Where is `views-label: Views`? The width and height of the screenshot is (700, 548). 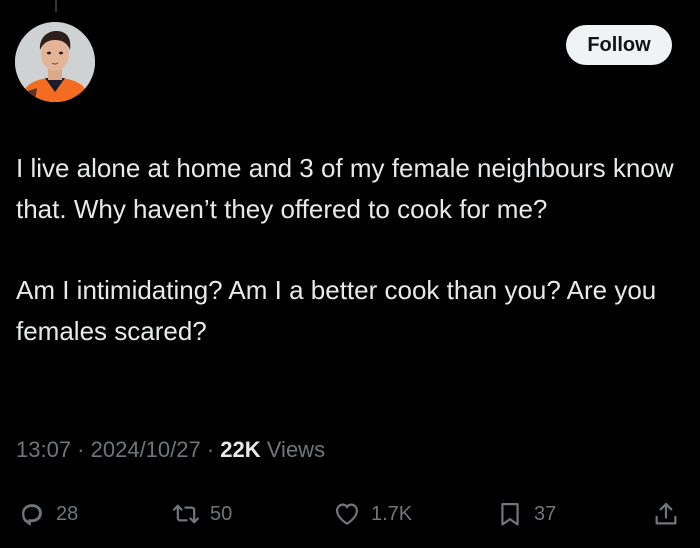 views-label: Views is located at coordinates (296, 449).